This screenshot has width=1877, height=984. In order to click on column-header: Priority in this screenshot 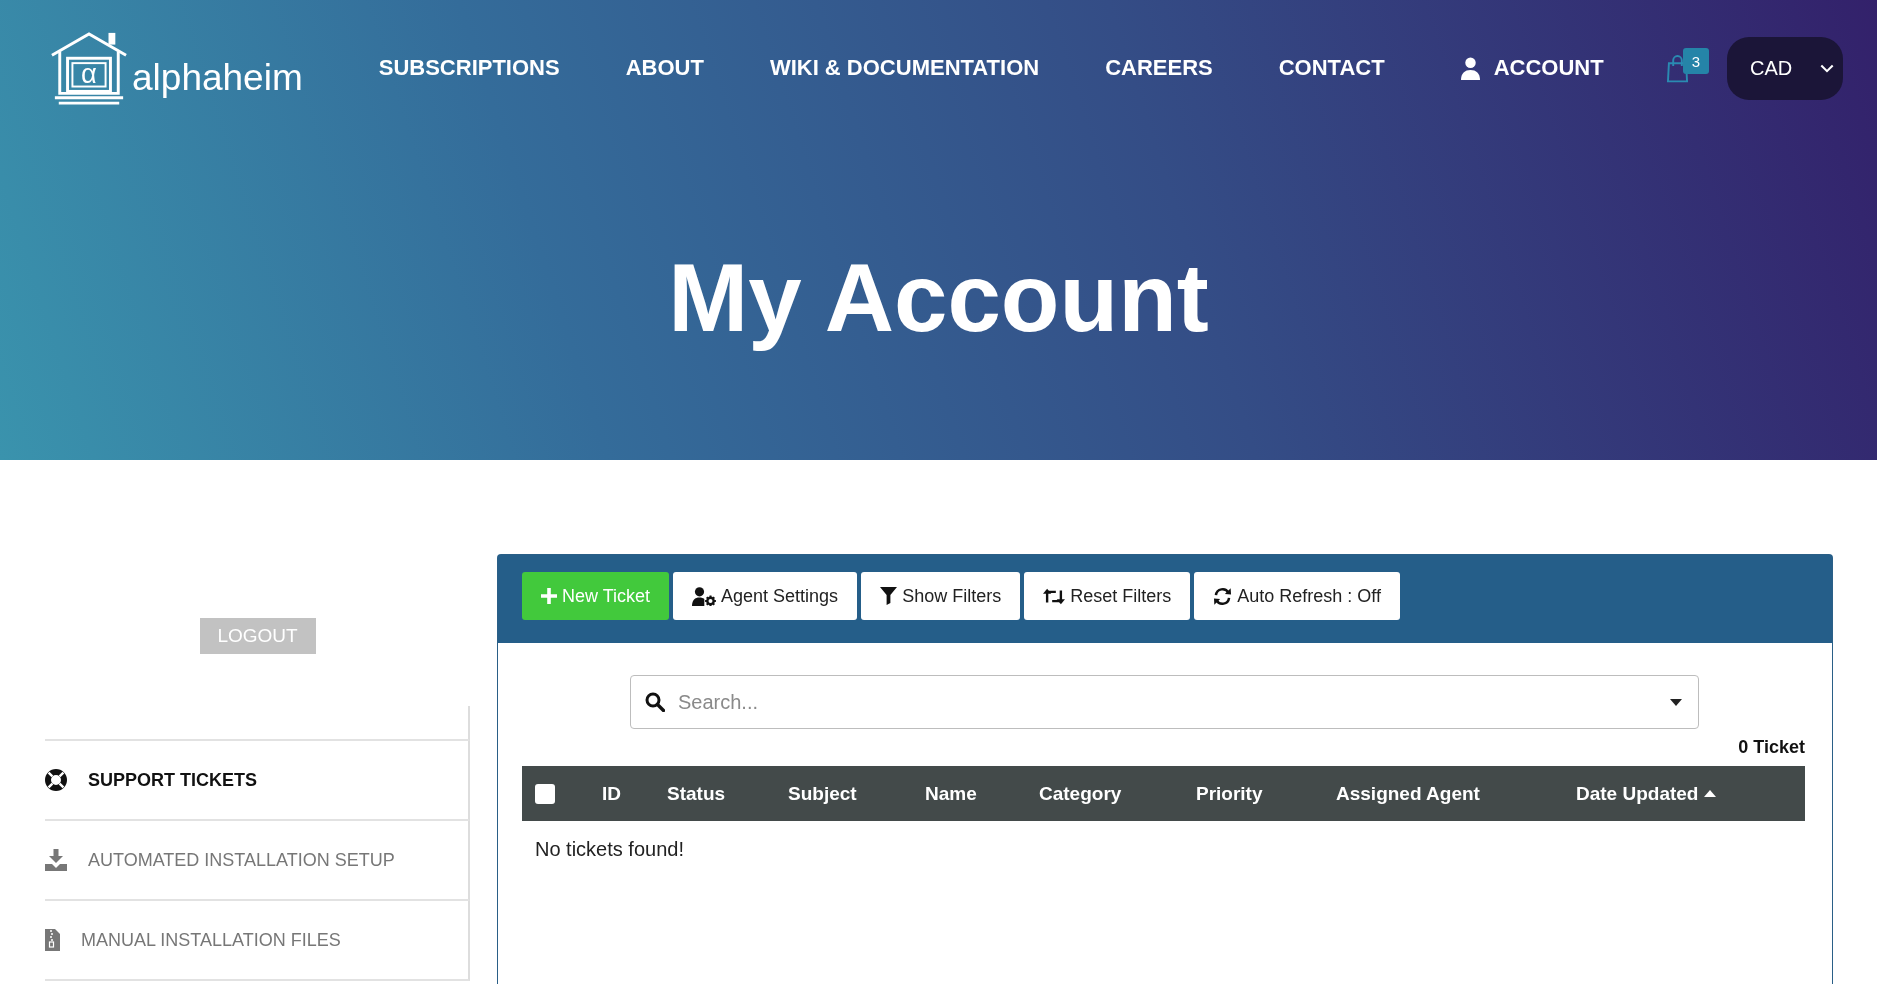, I will do `click(1229, 793)`.